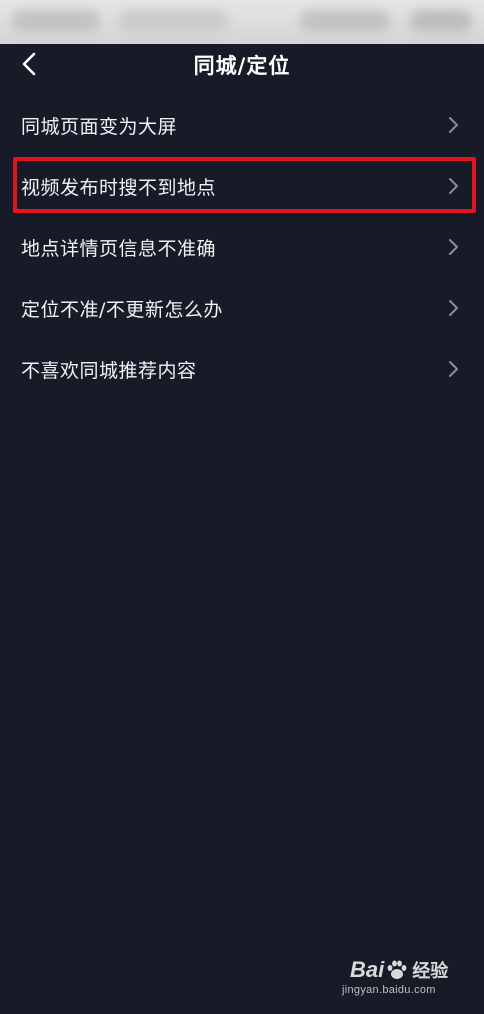 The width and height of the screenshot is (484, 1014). Describe the element at coordinates (242, 368) in the screenshot. I see `list-item-dislike-recommendations: 不喜欢同城推荐内容` at that location.